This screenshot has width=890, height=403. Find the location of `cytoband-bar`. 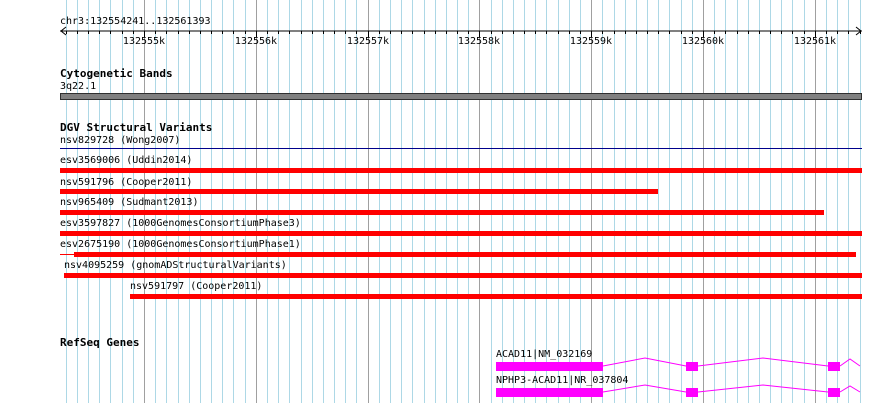

cytoband-bar is located at coordinates (461, 96).